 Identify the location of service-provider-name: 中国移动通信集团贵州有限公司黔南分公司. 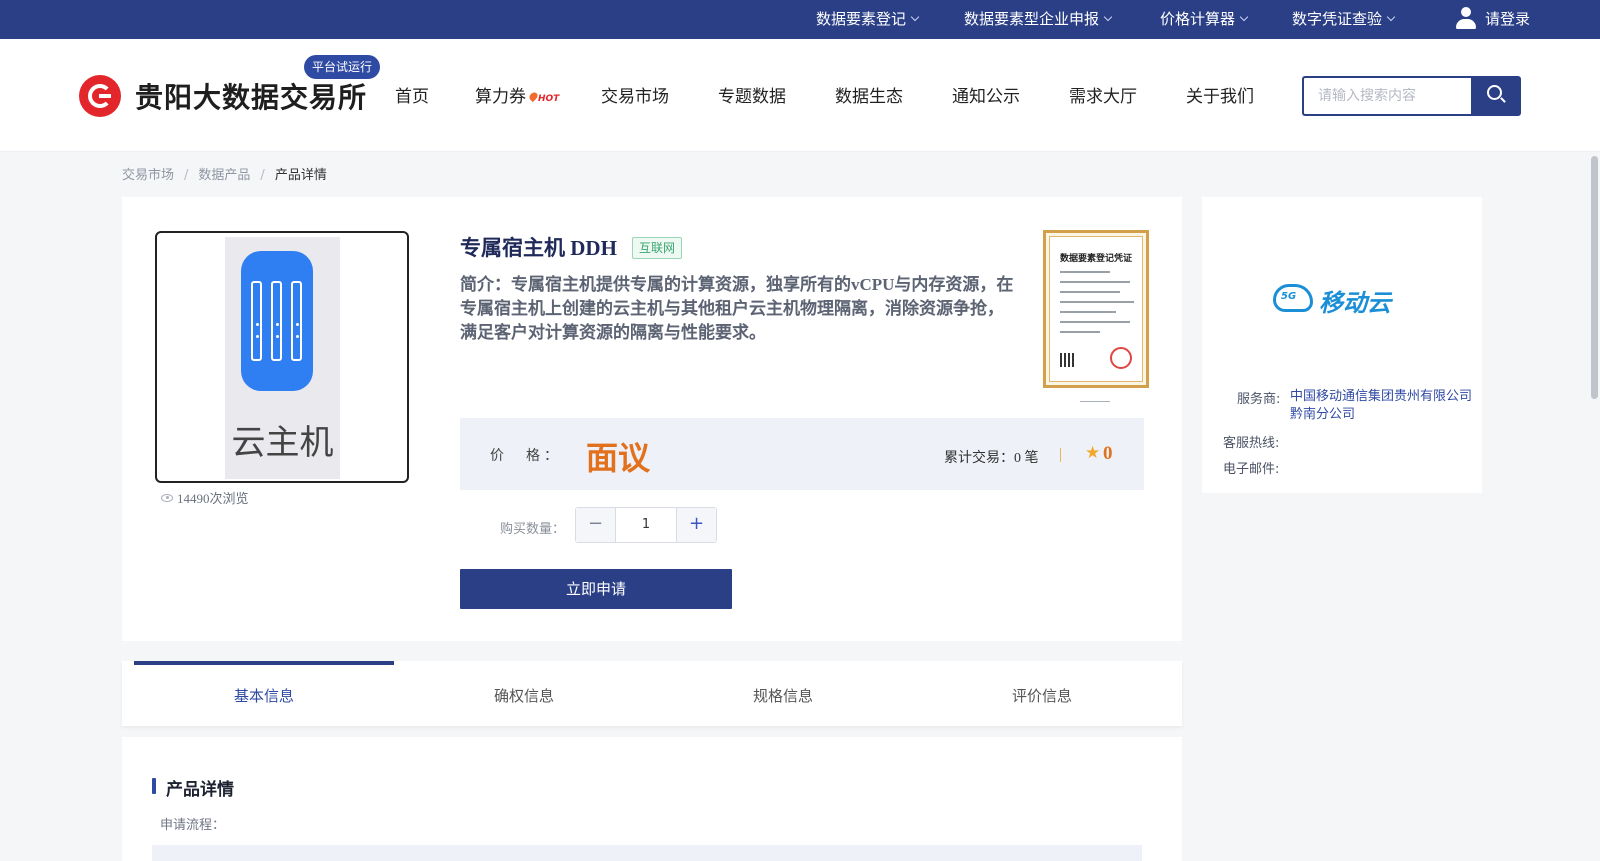
(1383, 406).